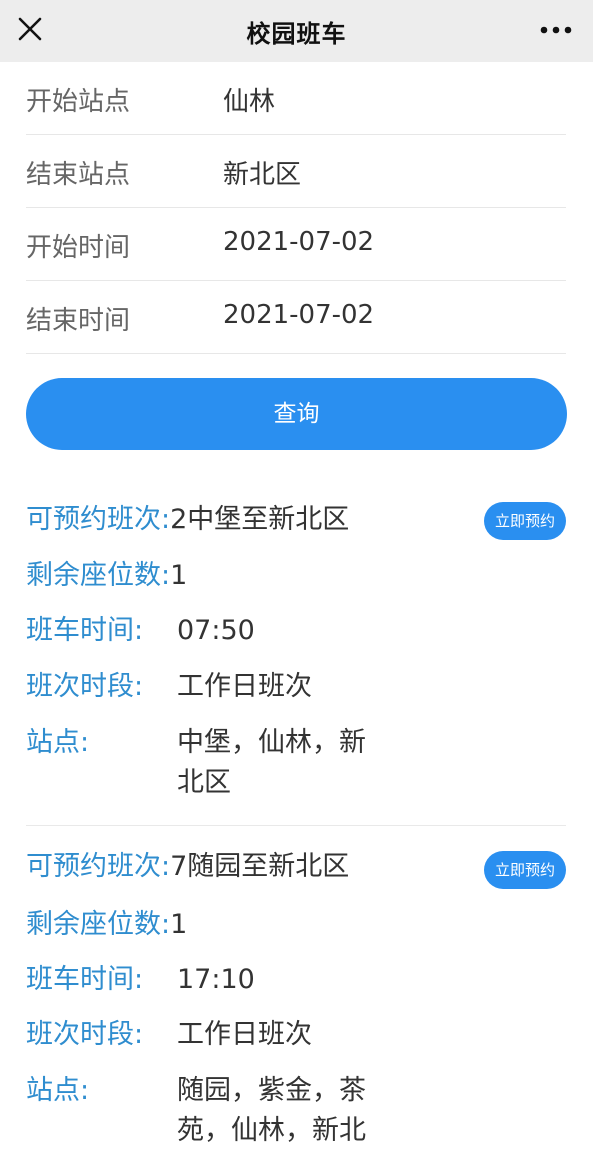  I want to click on top-bar: 校园班车, so click(296, 31).